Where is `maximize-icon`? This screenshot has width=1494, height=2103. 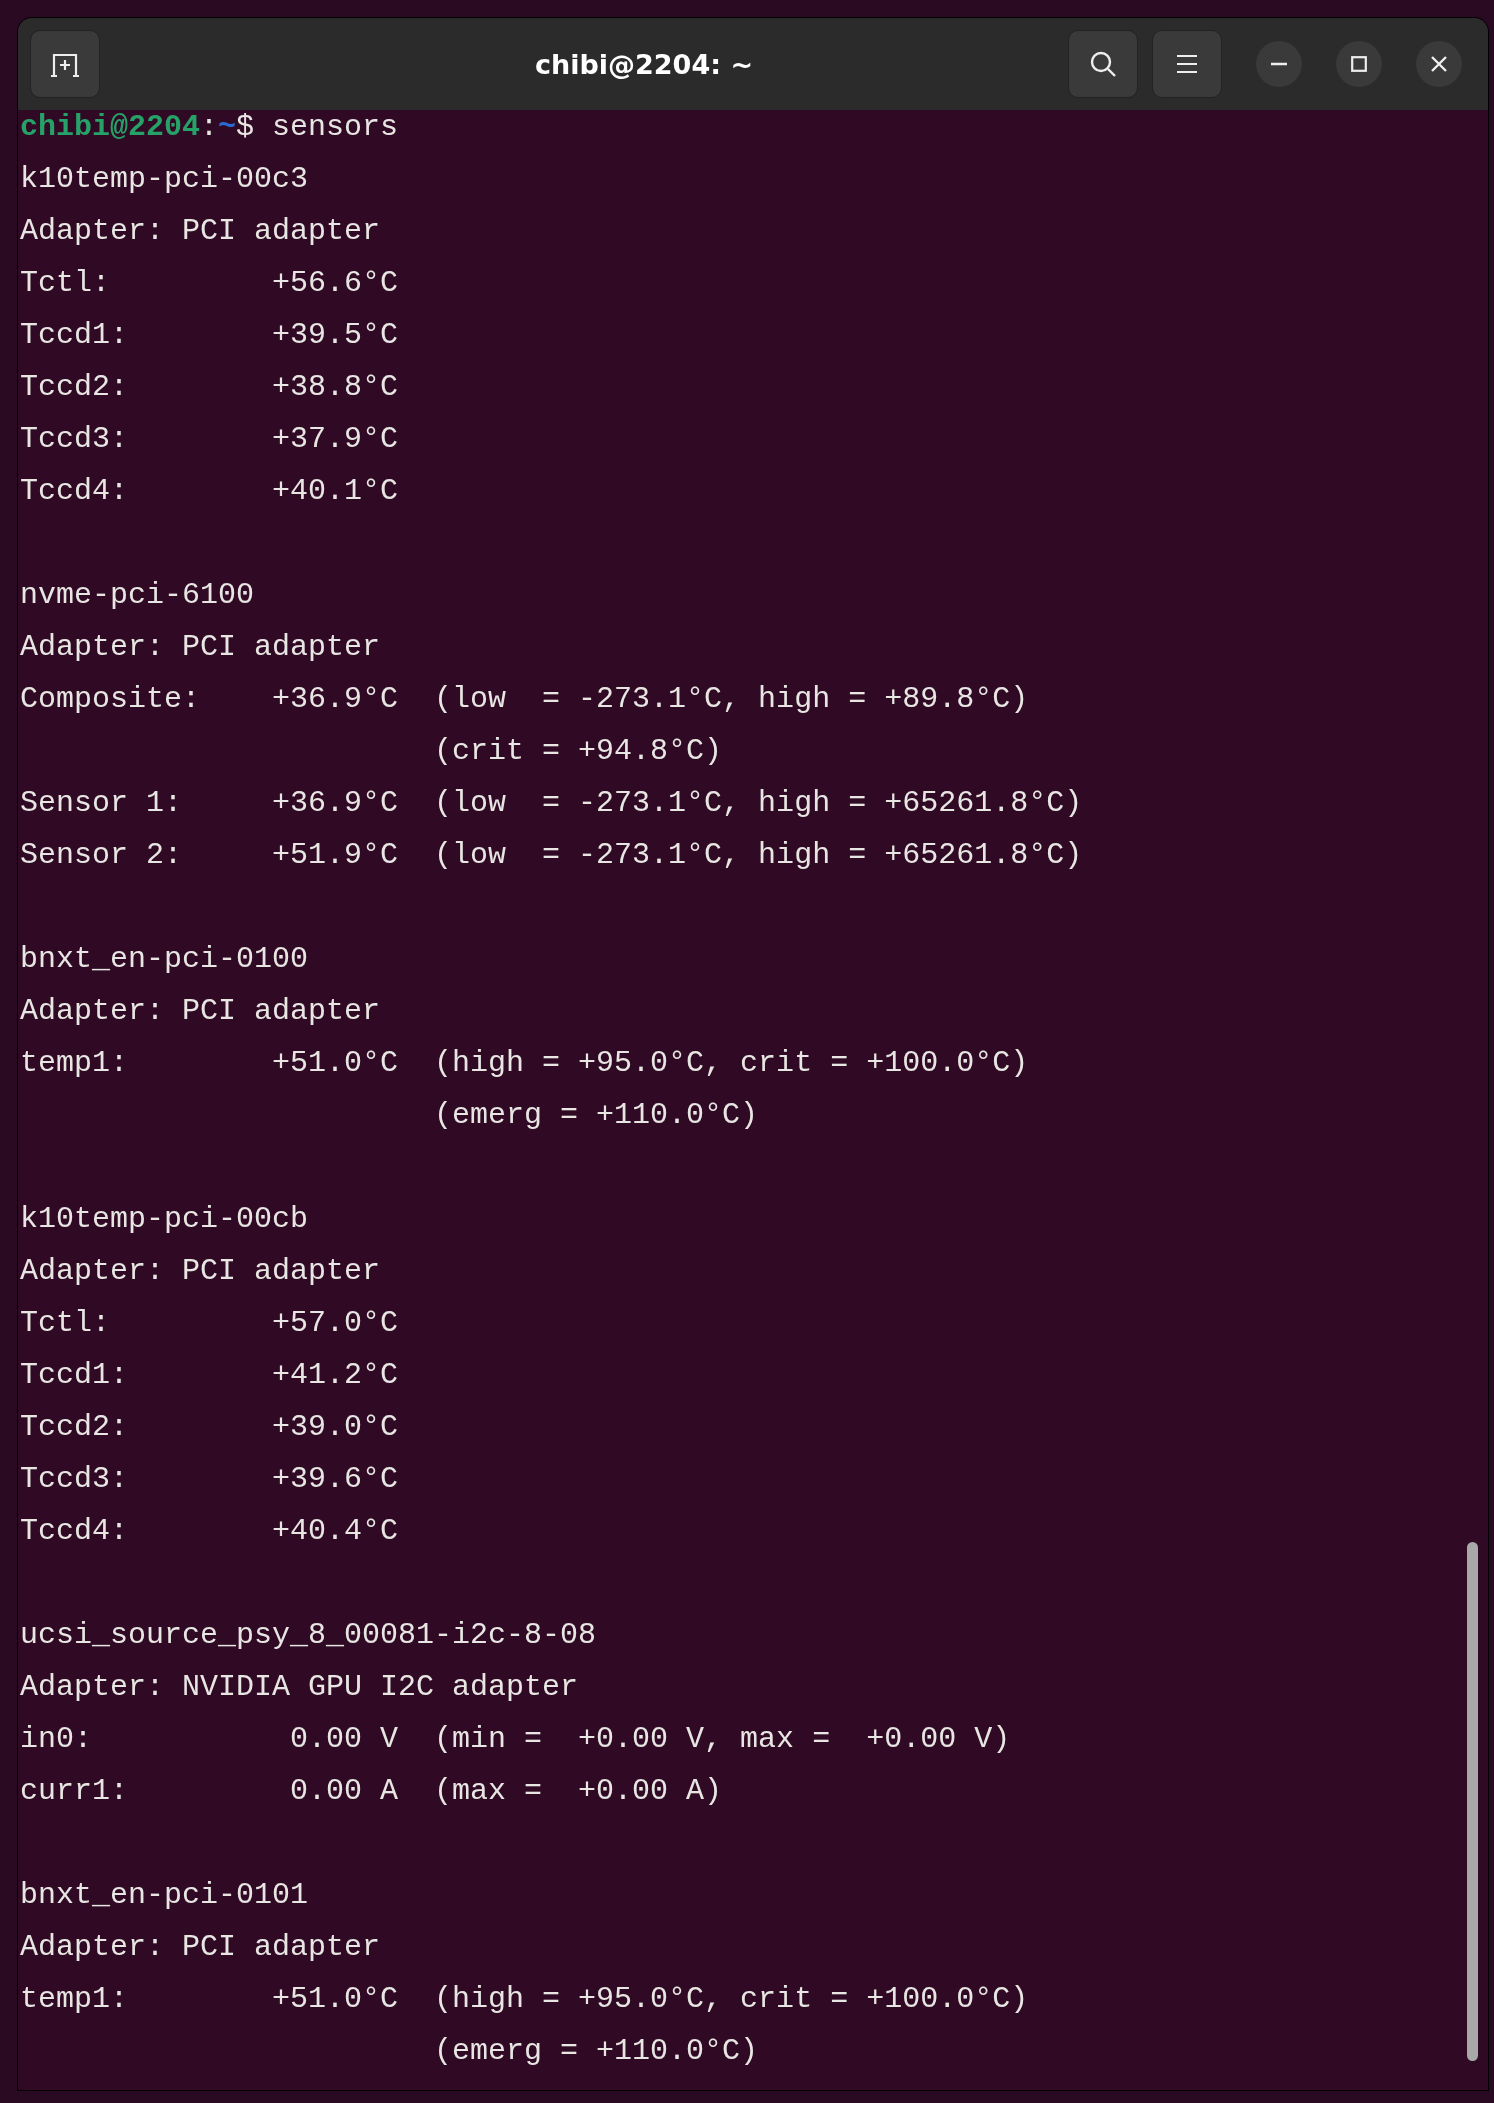 maximize-icon is located at coordinates (1359, 64).